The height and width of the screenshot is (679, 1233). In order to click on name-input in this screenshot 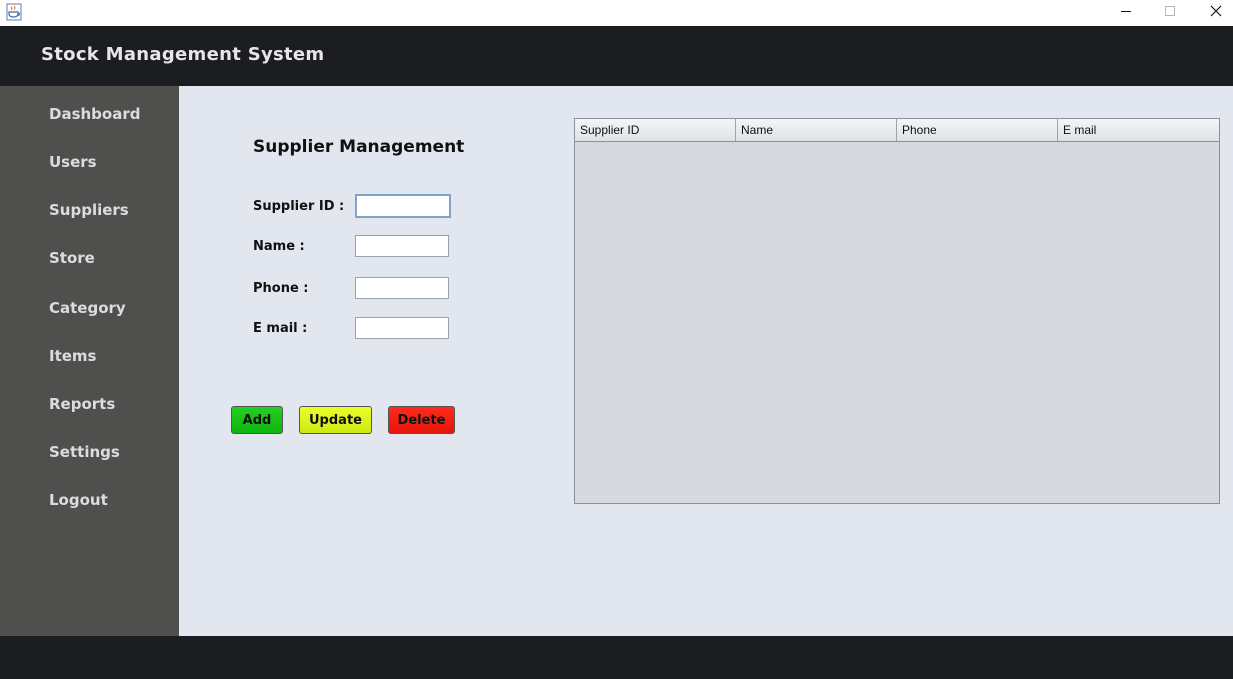, I will do `click(402, 246)`.